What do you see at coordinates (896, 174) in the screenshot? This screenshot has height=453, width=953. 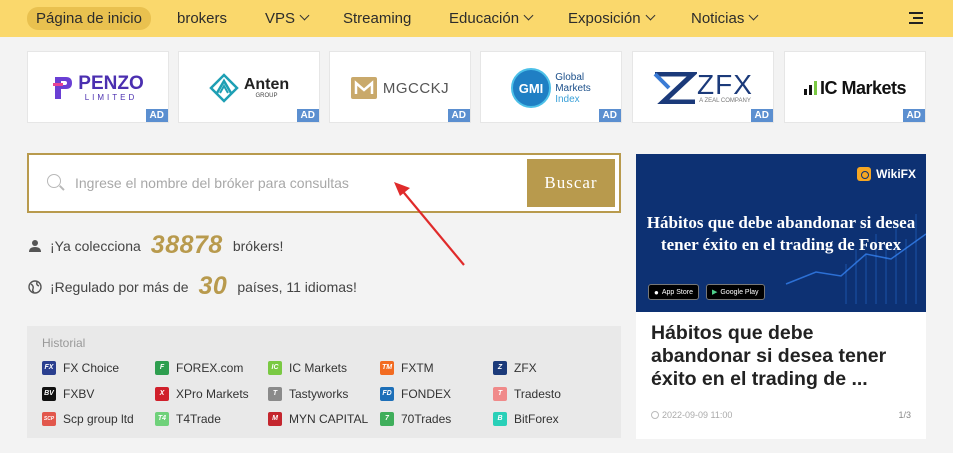 I see `wikifx-brand-label: WikiFX` at bounding box center [896, 174].